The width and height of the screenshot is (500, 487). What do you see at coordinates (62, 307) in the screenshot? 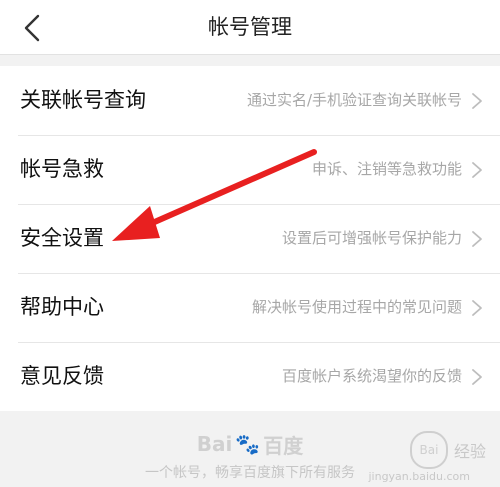
I see `row-label: 帮助中心` at bounding box center [62, 307].